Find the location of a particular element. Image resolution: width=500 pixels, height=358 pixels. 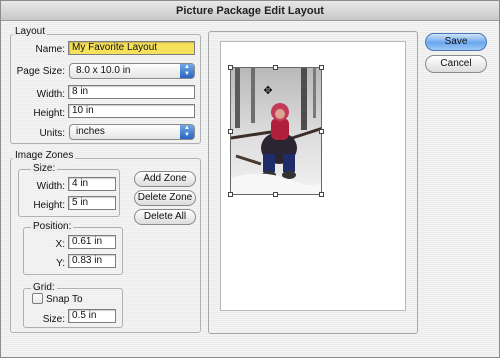

y-label: Y: is located at coordinates (60, 263).